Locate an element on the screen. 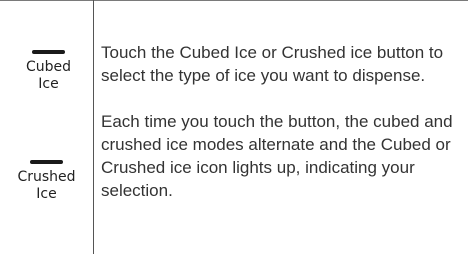  crushed-ice-label: Crushed Ice is located at coordinates (46, 186).